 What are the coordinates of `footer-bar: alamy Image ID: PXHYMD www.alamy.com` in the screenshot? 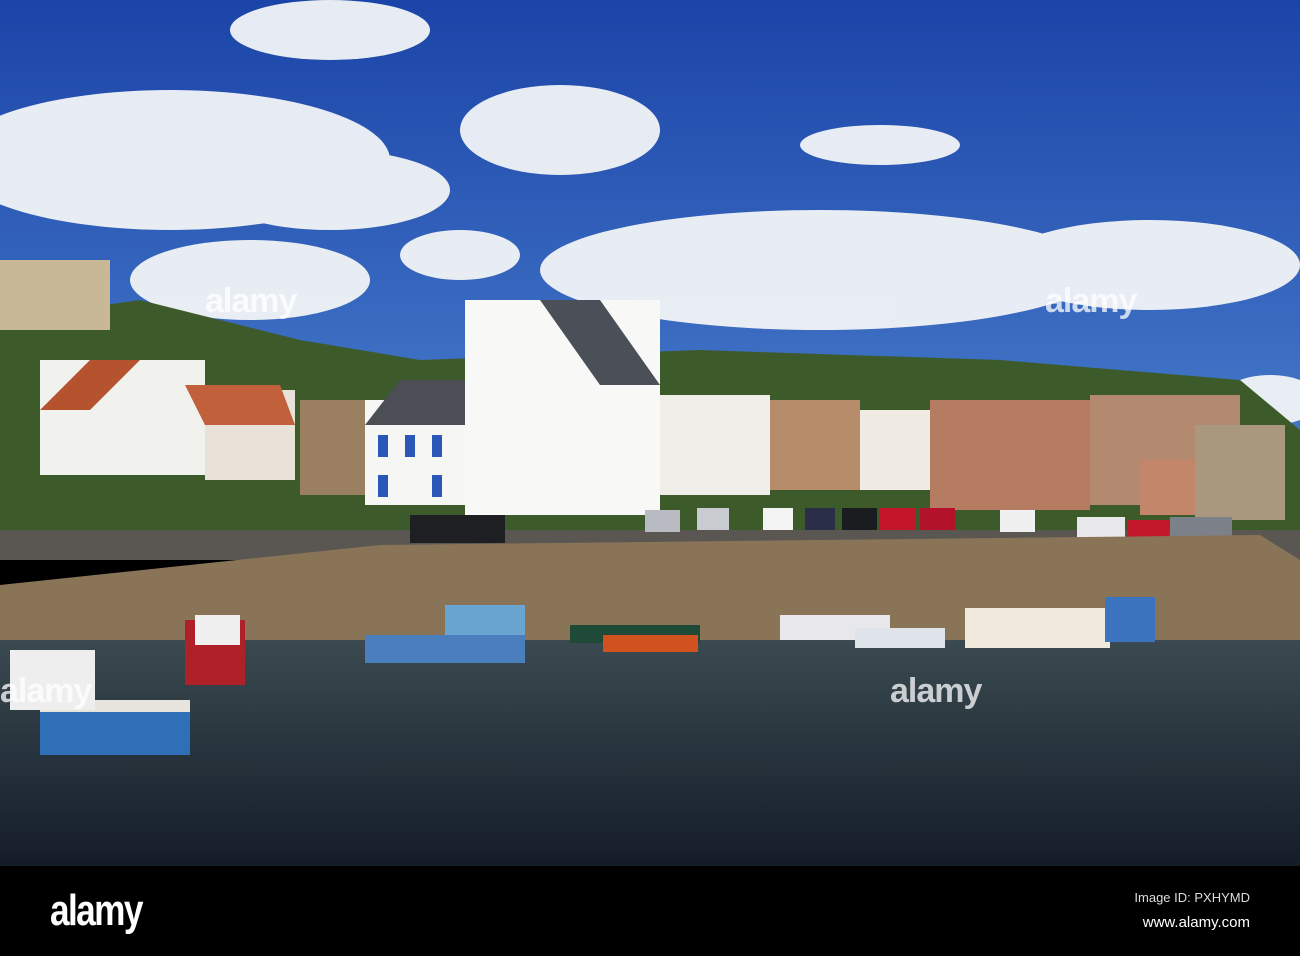 It's located at (650, 911).